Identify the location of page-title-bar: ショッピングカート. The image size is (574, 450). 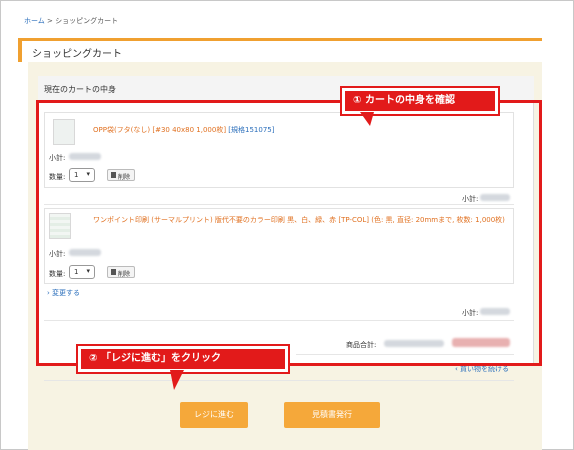
(280, 50).